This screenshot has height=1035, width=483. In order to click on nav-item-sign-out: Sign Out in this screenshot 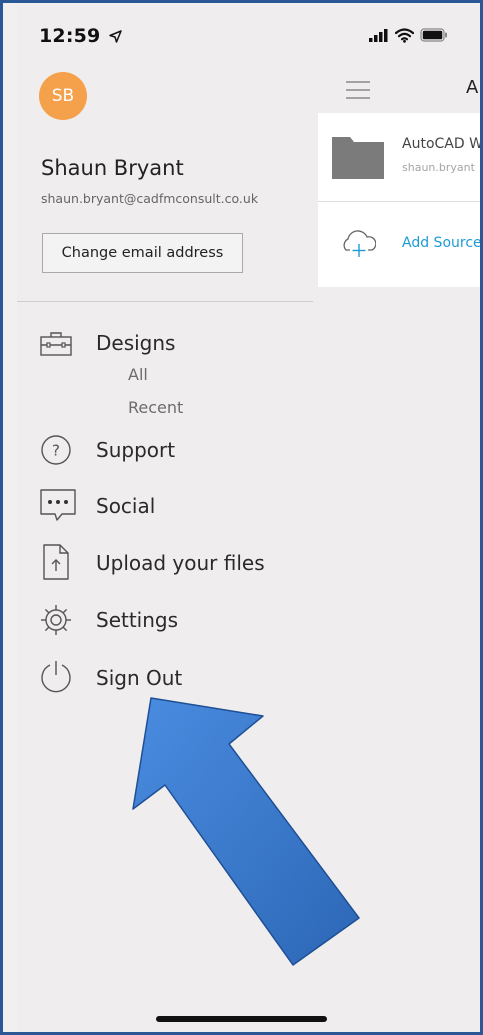, I will do `click(162, 678)`.